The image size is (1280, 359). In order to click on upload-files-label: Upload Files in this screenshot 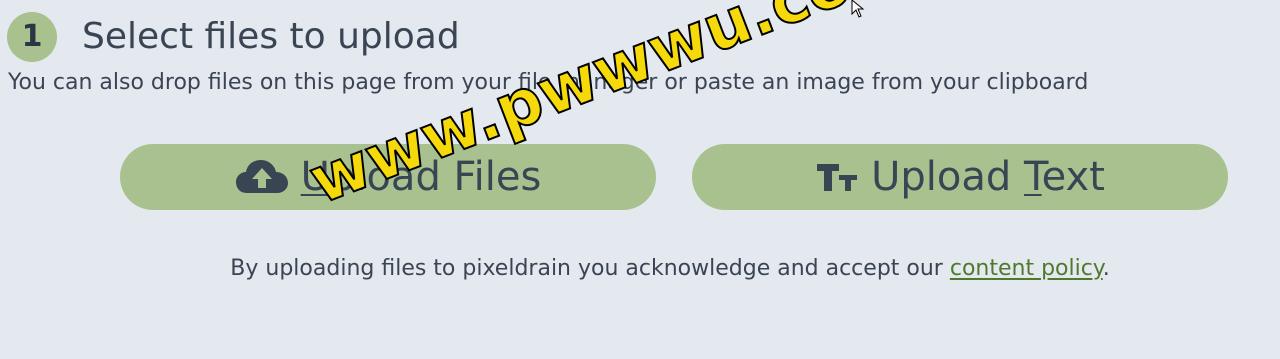, I will do `click(421, 177)`.